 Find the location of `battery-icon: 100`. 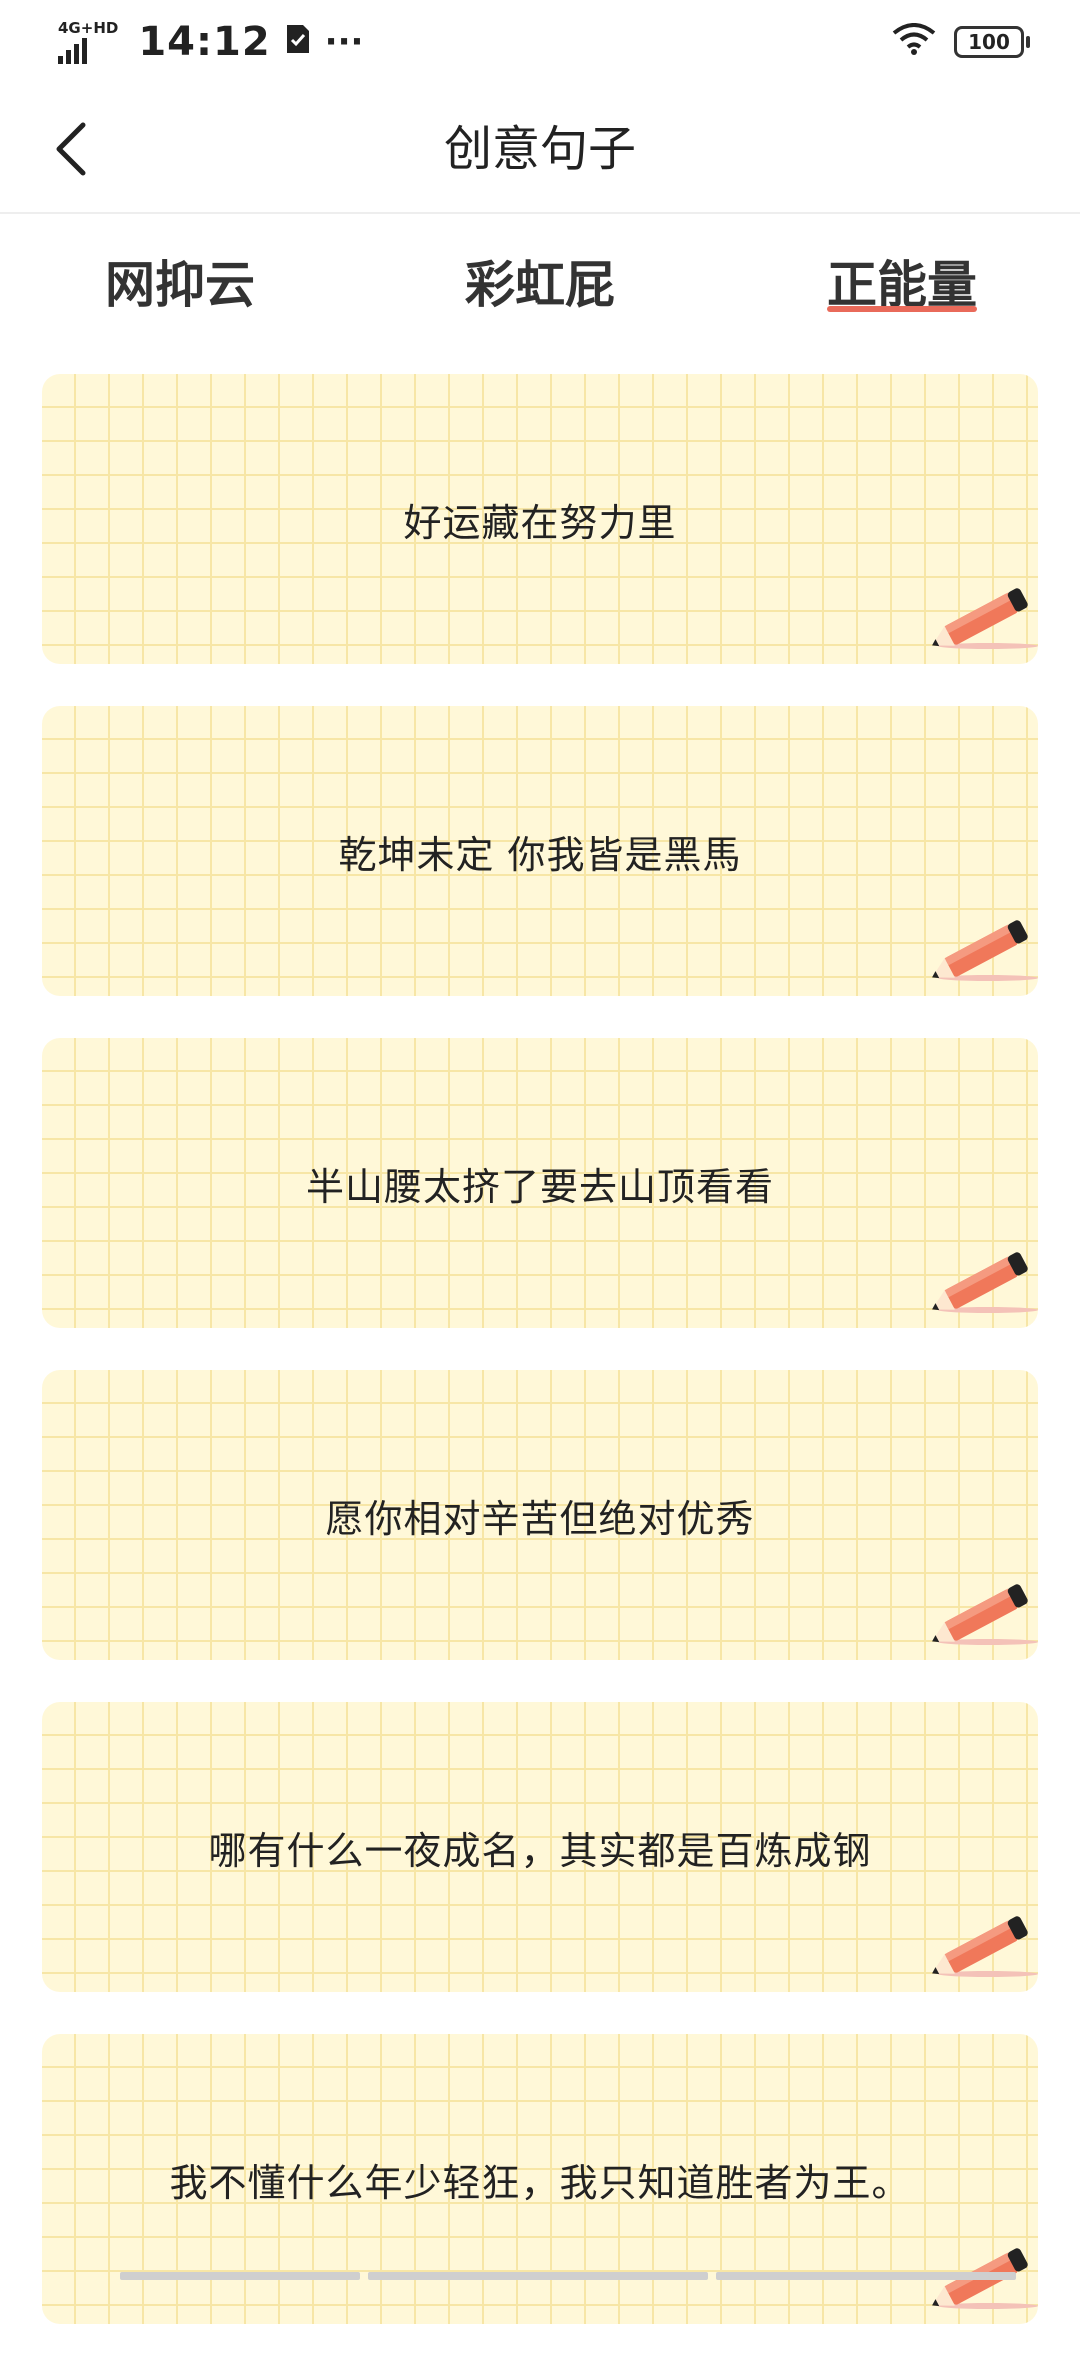

battery-icon: 100 is located at coordinates (989, 42).